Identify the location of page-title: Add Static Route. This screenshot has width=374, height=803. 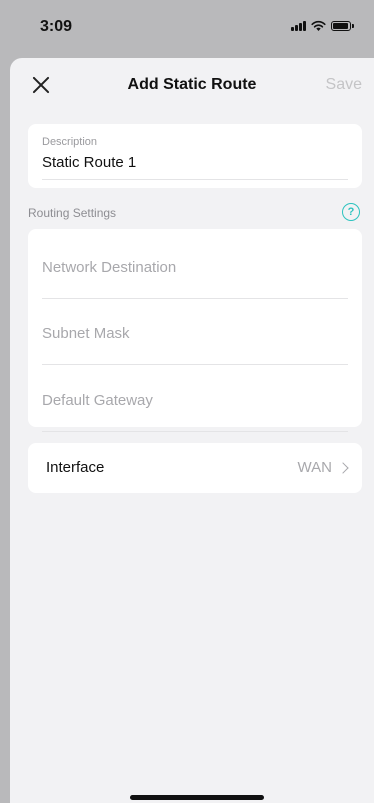
(192, 84).